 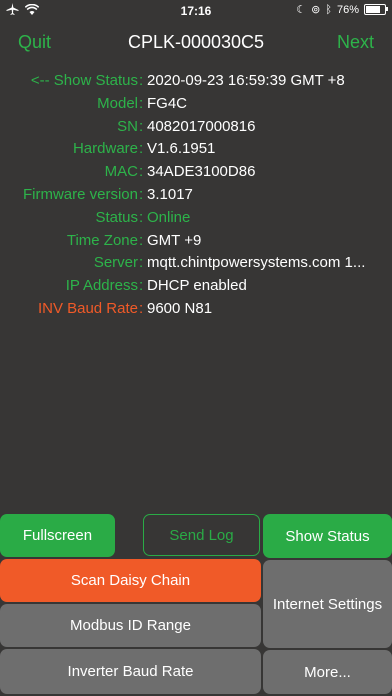 What do you see at coordinates (327, 604) in the screenshot?
I see `internet-settings-button: Internet Settings` at bounding box center [327, 604].